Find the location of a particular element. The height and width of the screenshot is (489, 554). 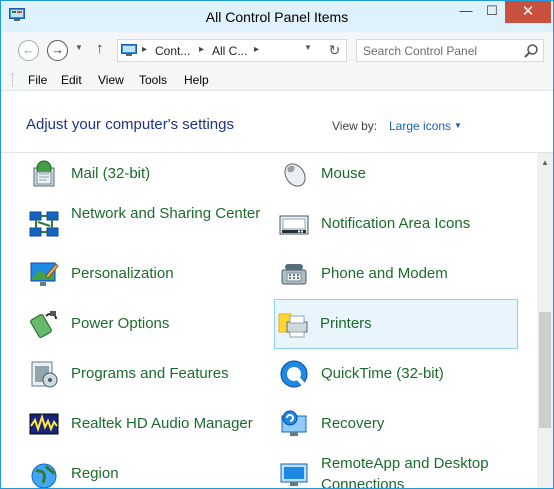

item-region: Region is located at coordinates (147, 468).